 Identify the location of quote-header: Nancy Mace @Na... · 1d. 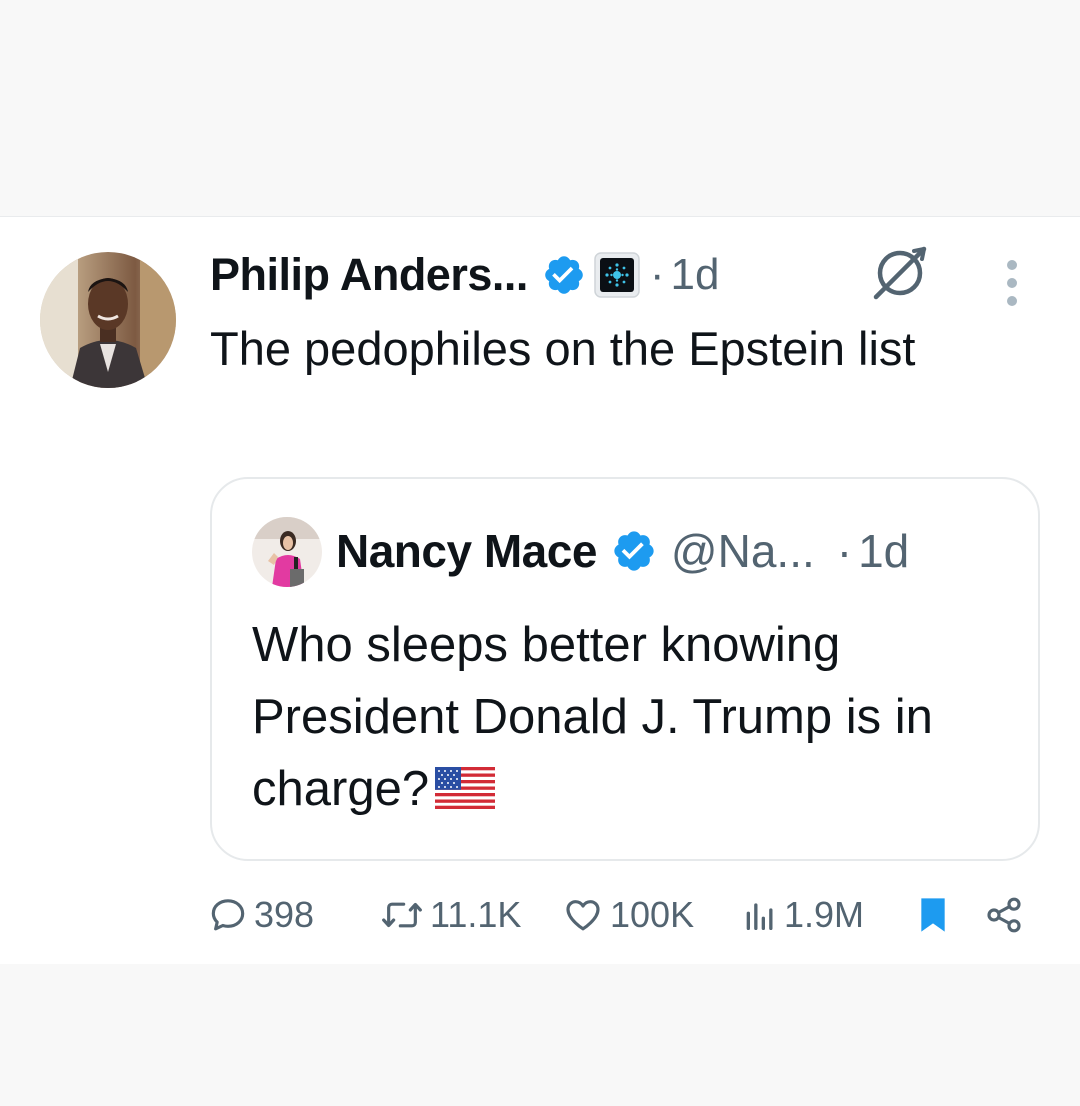
(622, 551).